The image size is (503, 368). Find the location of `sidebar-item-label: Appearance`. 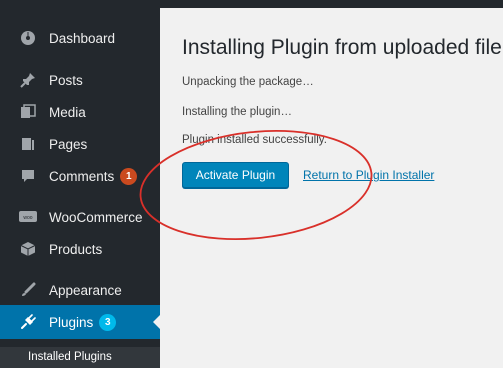

sidebar-item-label: Appearance is located at coordinates (85, 290).